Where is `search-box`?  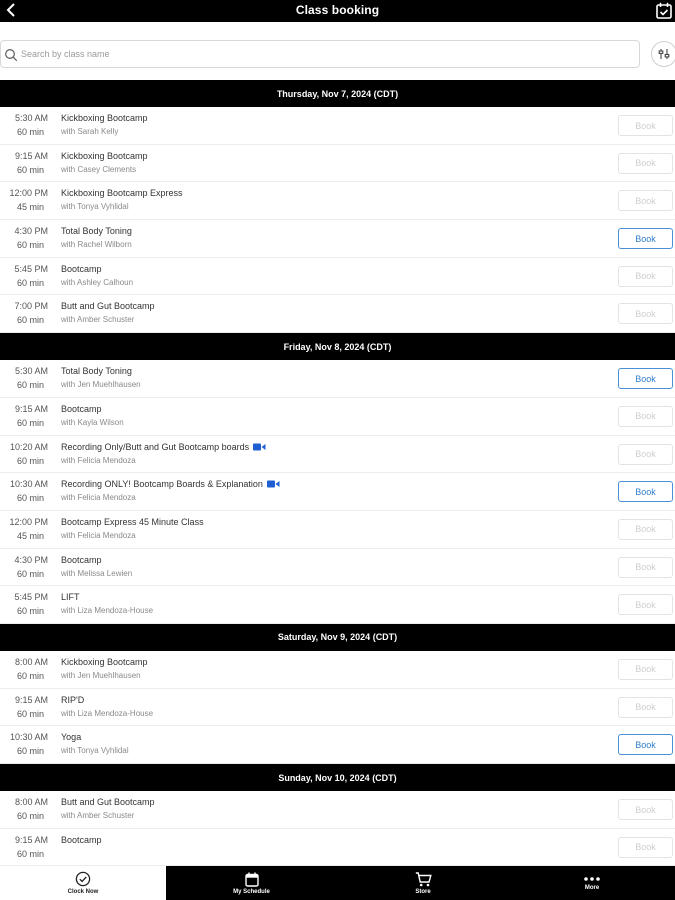 search-box is located at coordinates (320, 54).